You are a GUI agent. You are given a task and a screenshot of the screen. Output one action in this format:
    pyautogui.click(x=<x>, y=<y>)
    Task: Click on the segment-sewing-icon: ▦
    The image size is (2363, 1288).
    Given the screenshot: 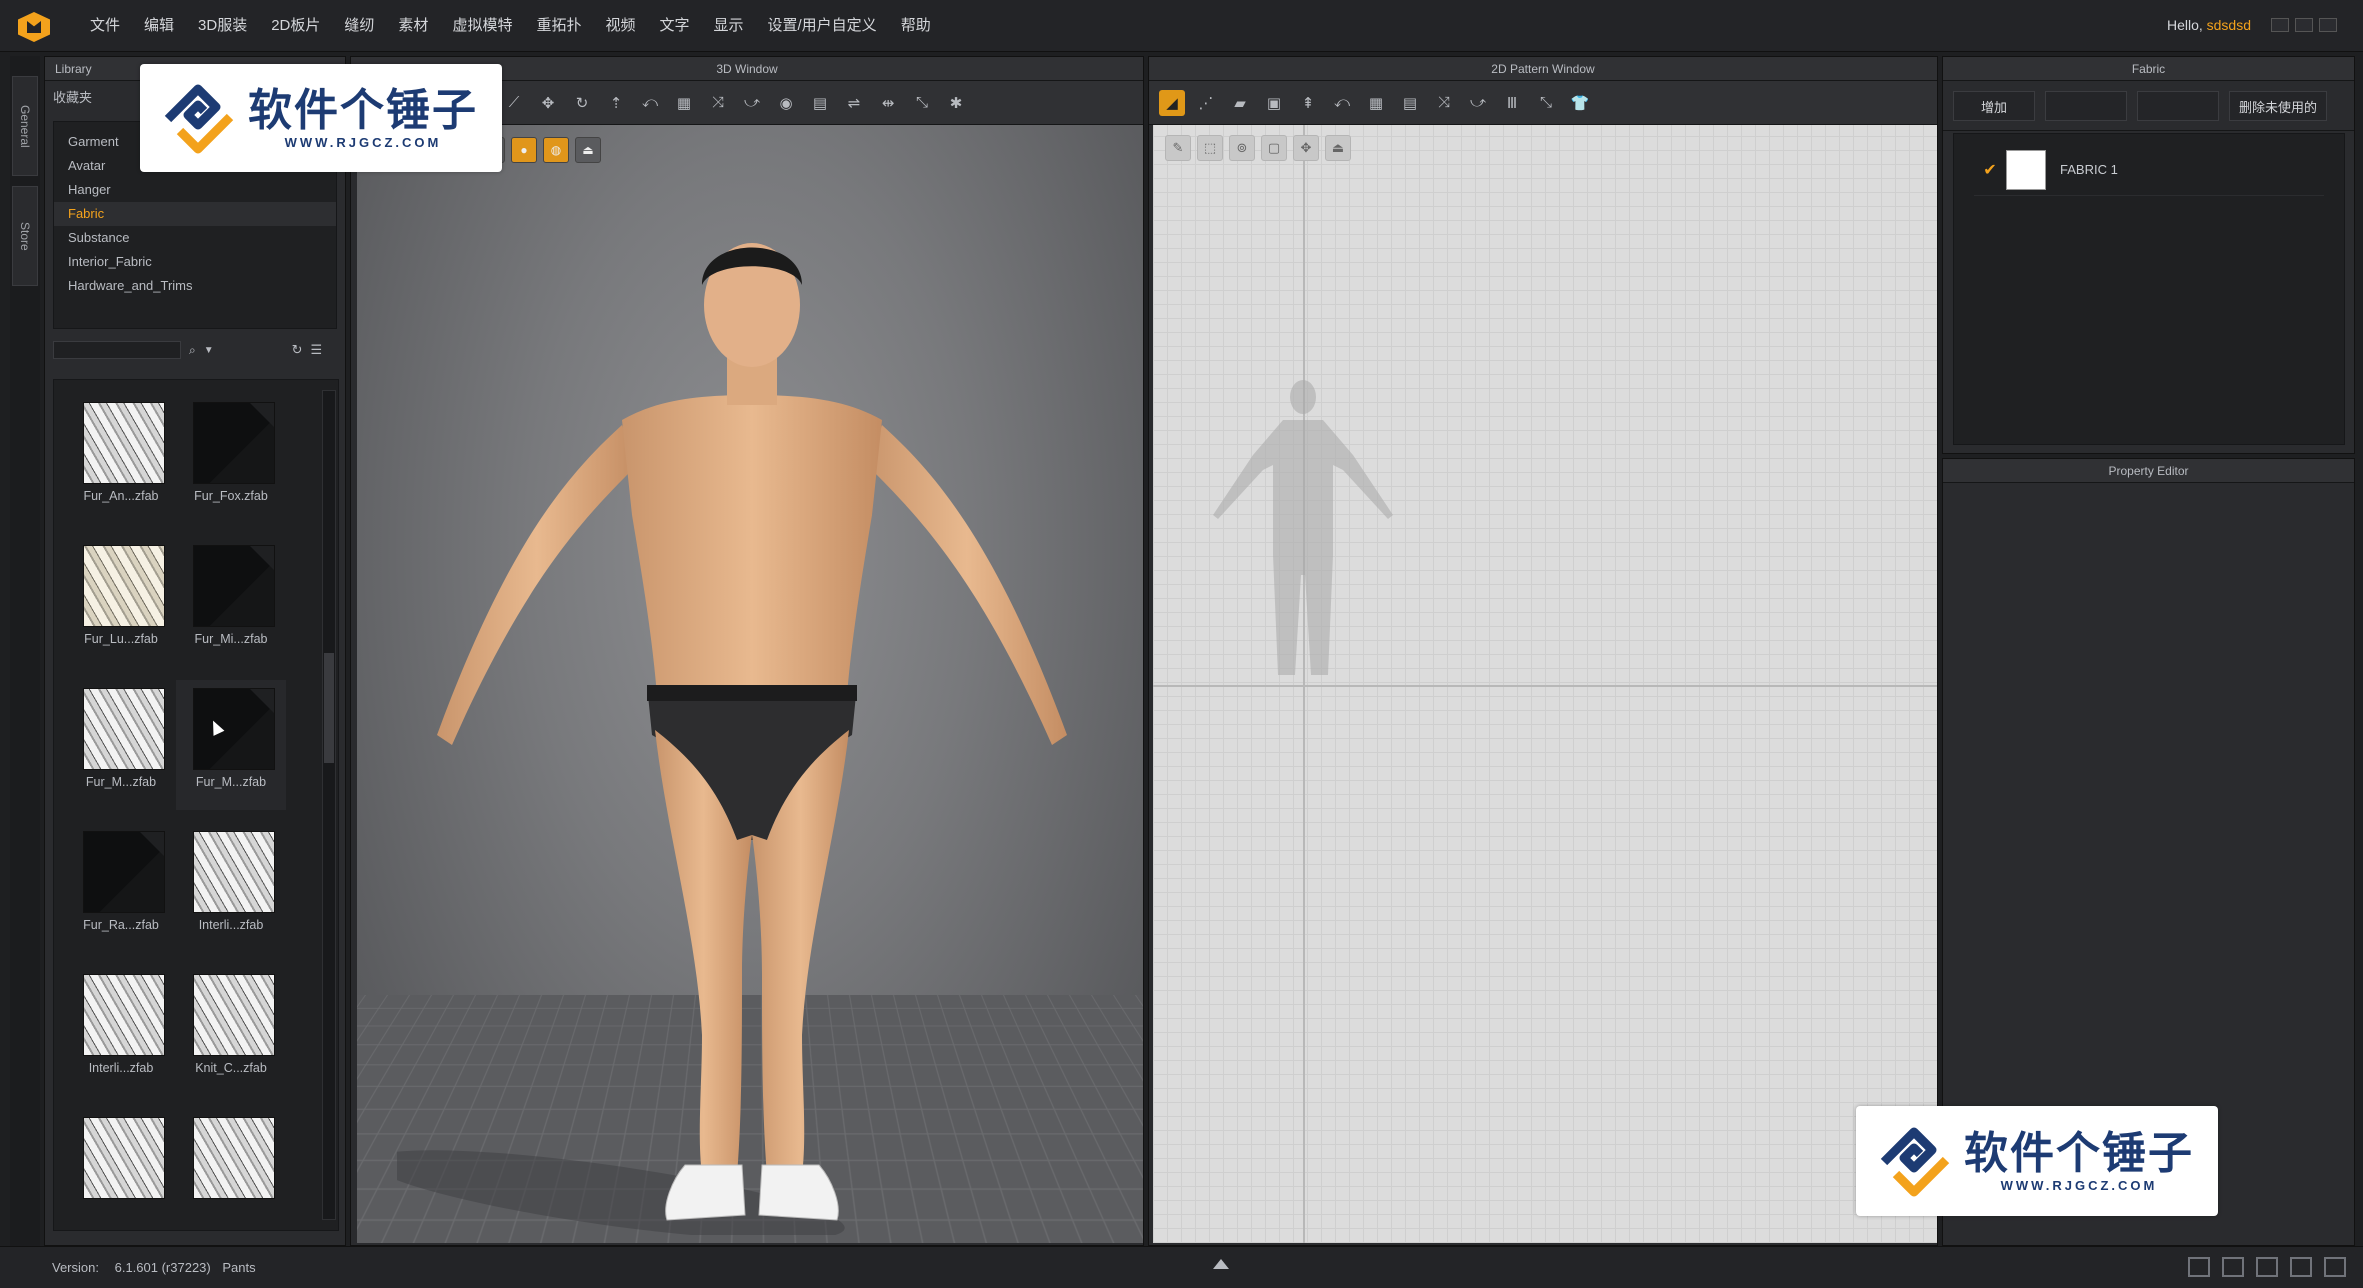 What is the action you would take?
    pyautogui.click(x=1376, y=103)
    